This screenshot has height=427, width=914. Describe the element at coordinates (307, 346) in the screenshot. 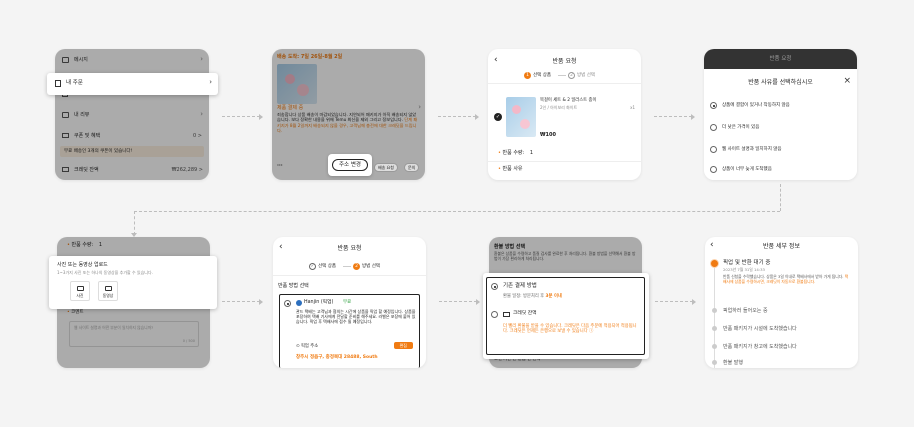

I see `pickup-address-label: ⊙ 픽업 주소` at that location.